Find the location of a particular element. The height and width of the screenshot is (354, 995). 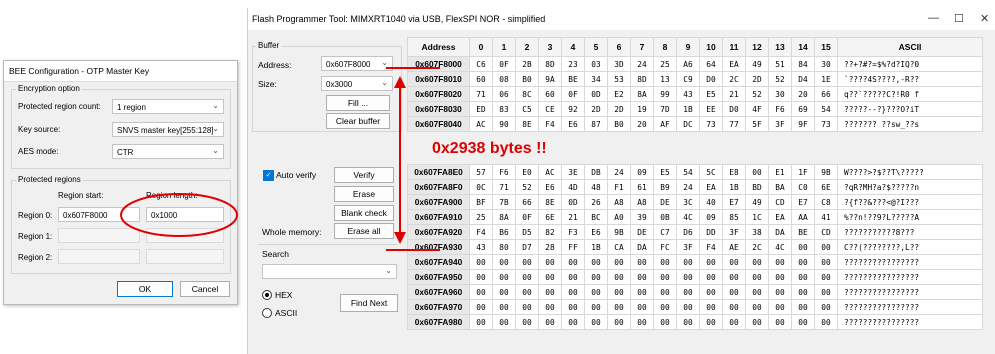

byte-cell: AA is located at coordinates (803, 217).